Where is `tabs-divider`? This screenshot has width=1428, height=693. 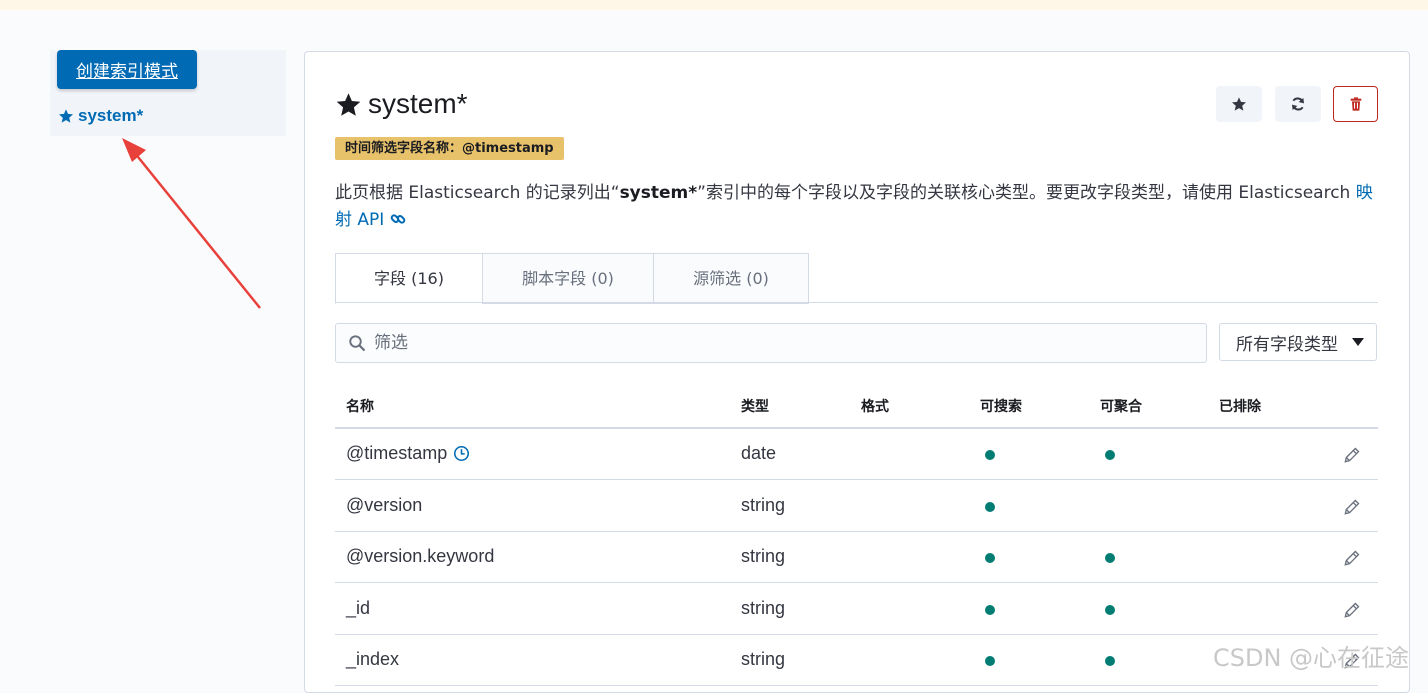
tabs-divider is located at coordinates (856, 302).